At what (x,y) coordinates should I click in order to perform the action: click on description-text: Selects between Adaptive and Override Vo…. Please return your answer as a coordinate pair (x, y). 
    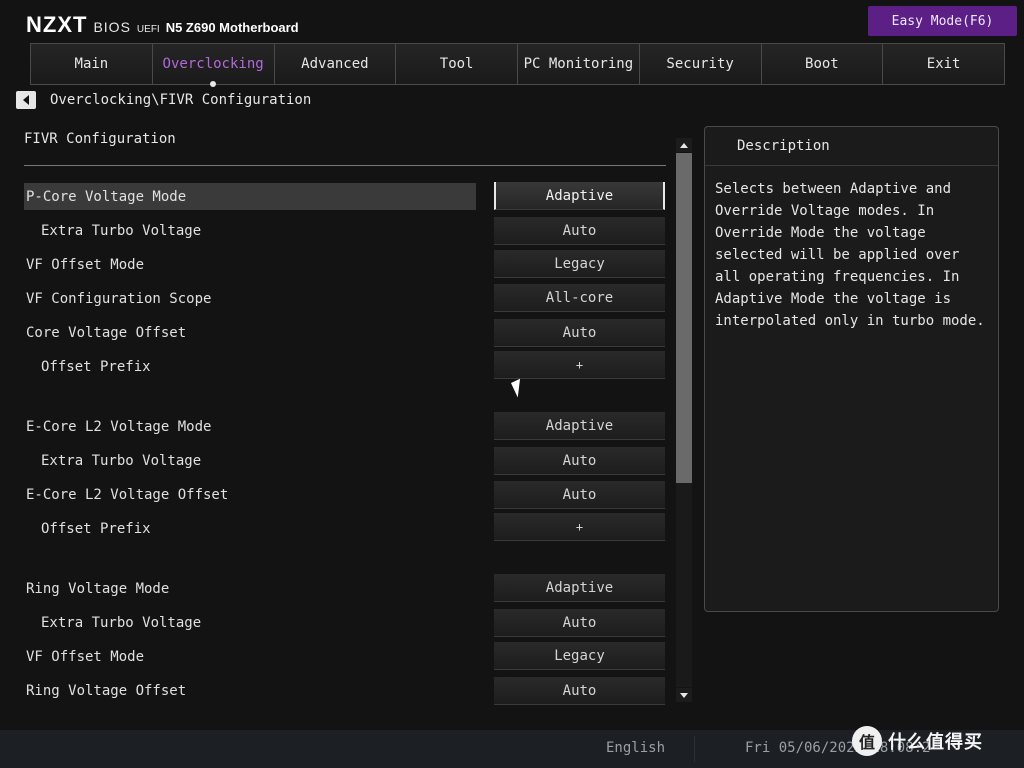
    Looking at the image, I should click on (850, 255).